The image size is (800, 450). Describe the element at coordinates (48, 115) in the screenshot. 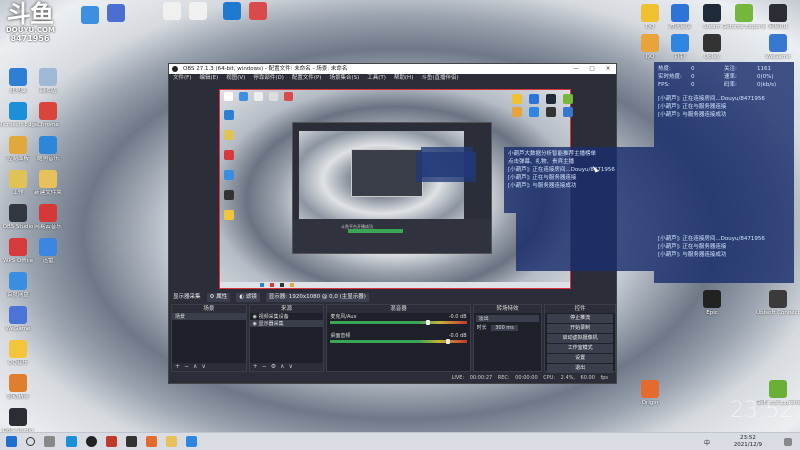

I see `desktop-icon: Chrome` at that location.